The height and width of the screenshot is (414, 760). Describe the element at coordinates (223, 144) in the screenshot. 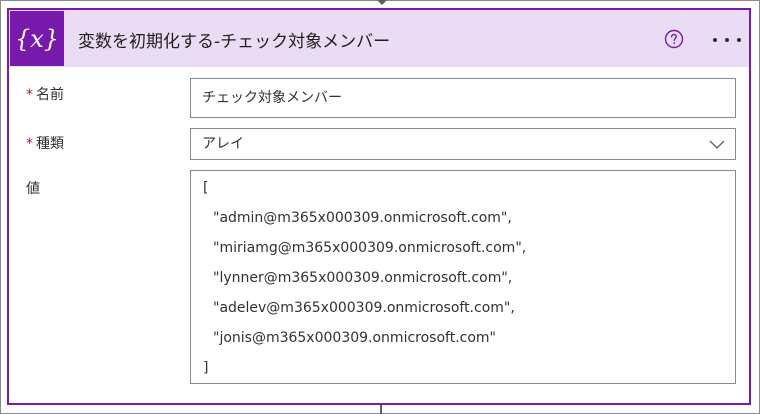

I see `type-selected-value: アレイ` at that location.